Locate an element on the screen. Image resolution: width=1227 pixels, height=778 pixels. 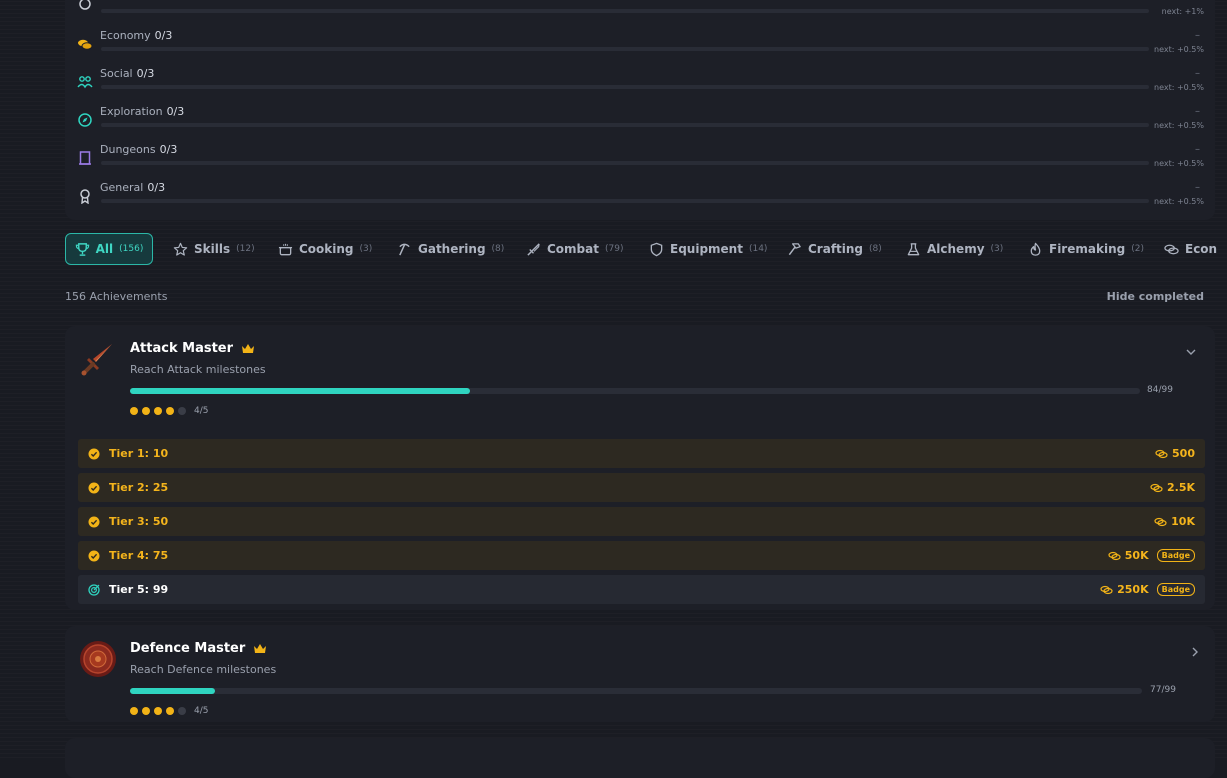
tab-count: (79) is located at coordinates (614, 249).